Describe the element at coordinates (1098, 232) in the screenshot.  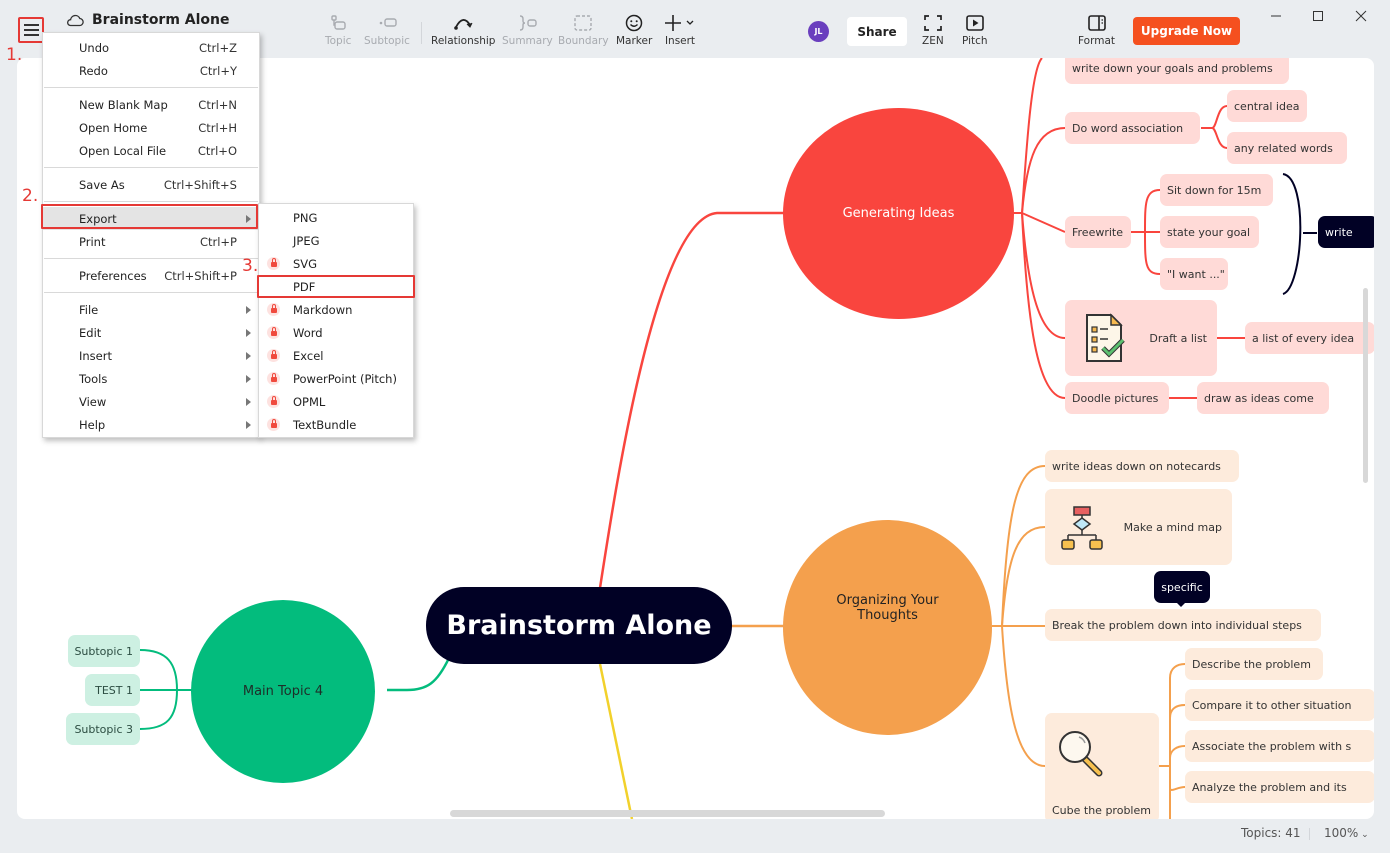
I see `subtopic-freewrite: Freewrite` at that location.